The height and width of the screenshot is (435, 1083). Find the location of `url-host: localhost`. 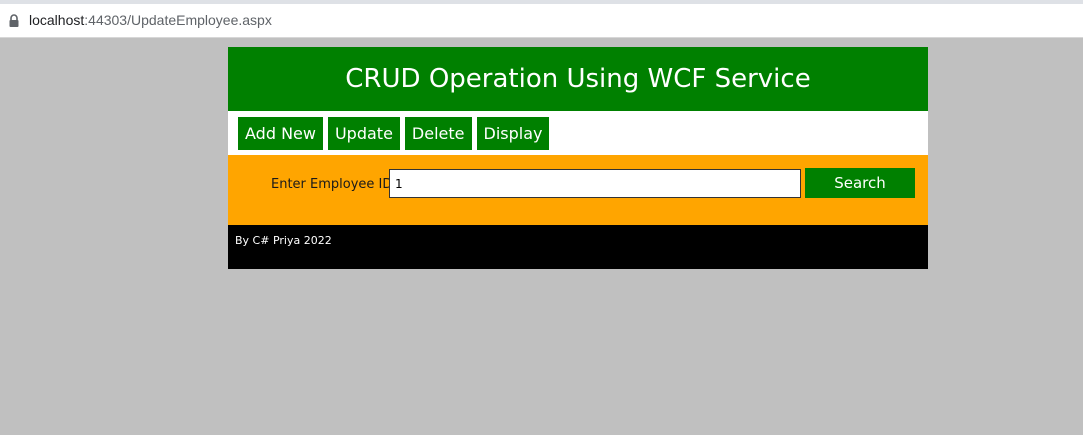

url-host: localhost is located at coordinates (57, 20).